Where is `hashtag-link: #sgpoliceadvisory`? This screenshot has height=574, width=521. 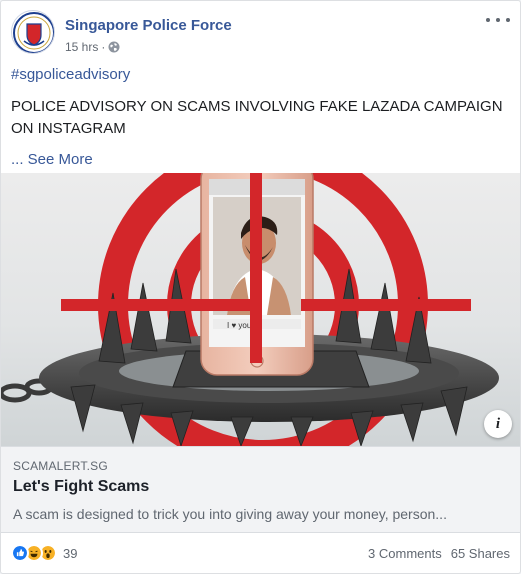
hashtag-link: #sgpoliceadvisory is located at coordinates (259, 75).